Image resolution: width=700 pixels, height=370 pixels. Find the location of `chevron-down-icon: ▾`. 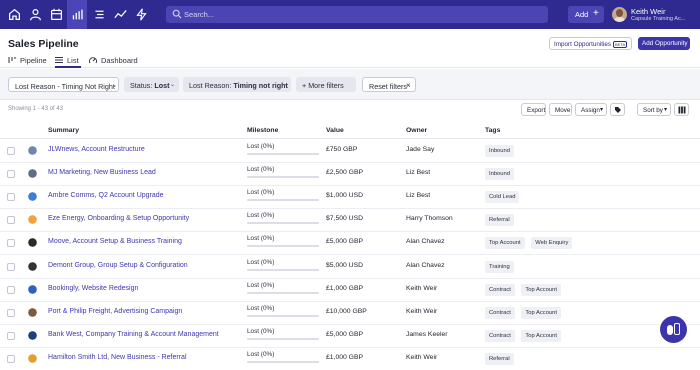

chevron-down-icon: ▾ is located at coordinates (666, 110).